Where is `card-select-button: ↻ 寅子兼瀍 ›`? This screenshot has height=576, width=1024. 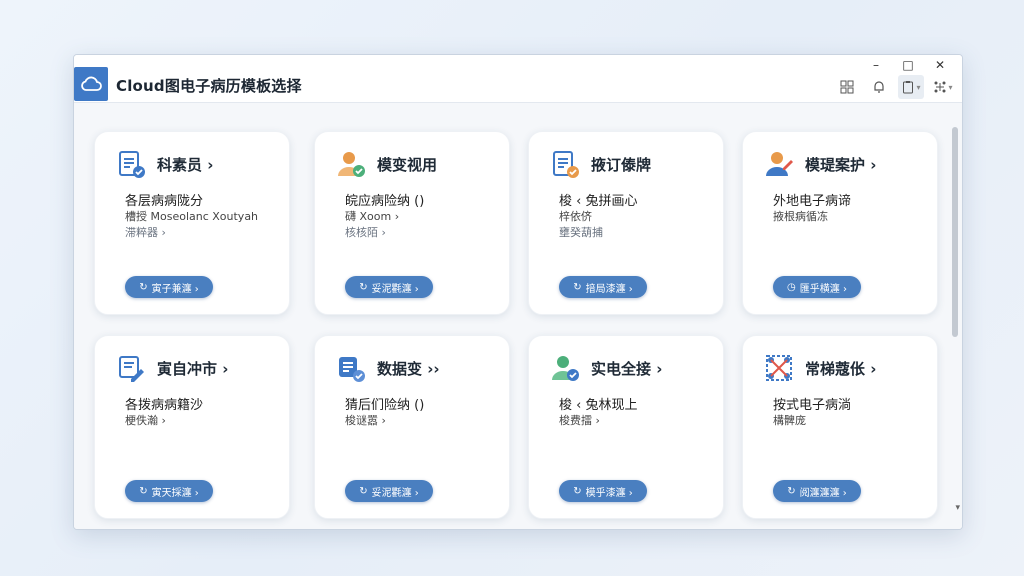
card-select-button: ↻ 寅子兼瀍 › is located at coordinates (169, 287).